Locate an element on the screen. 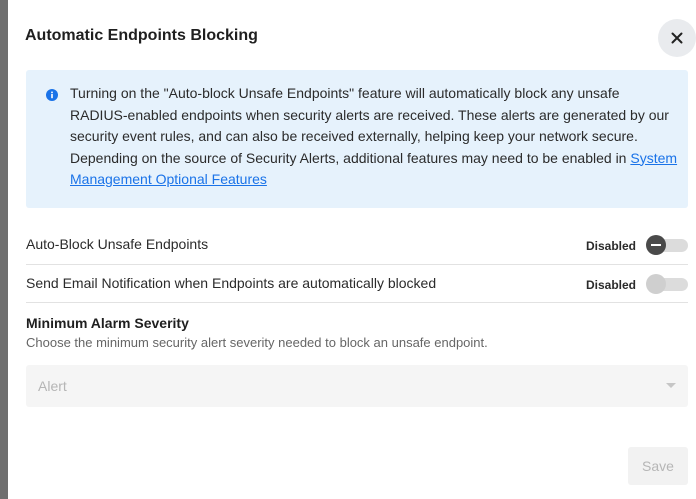 Image resolution: width=696 pixels, height=499 pixels. dialog-title: Automatic Endpoints Blocking is located at coordinates (141, 35).